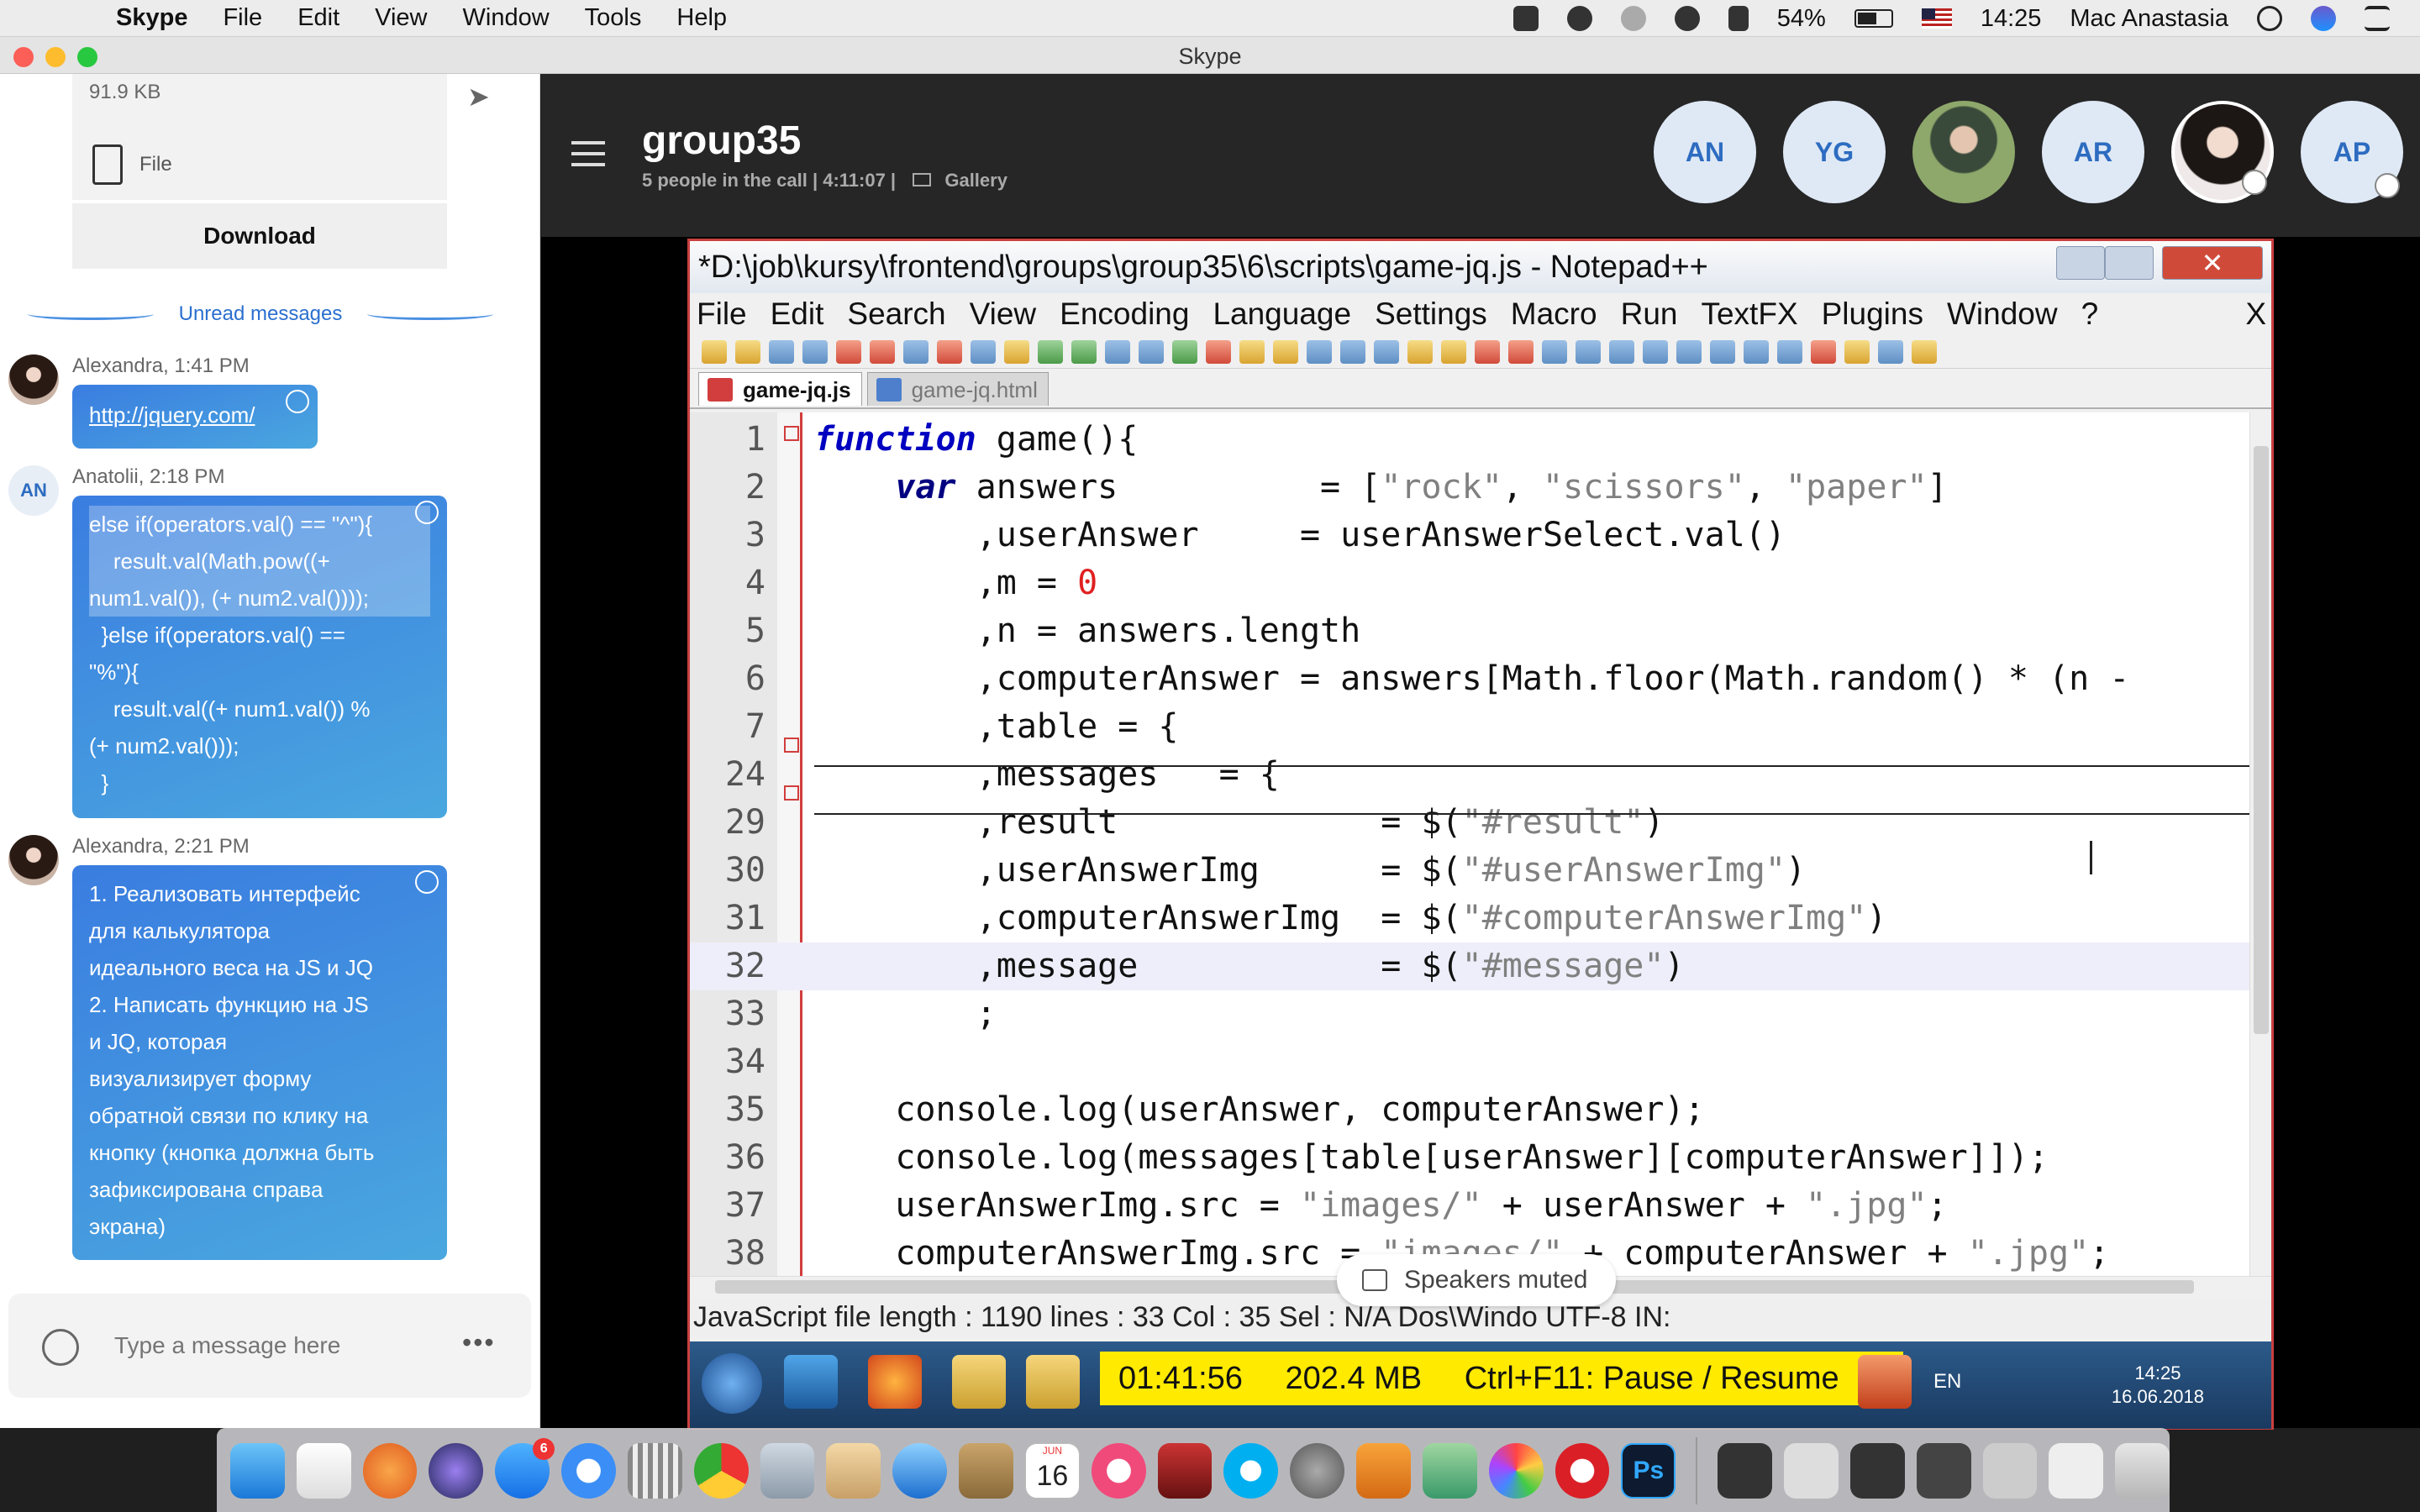  I want to click on code-line: 5 ,n = answers.length, so click(1480, 631).